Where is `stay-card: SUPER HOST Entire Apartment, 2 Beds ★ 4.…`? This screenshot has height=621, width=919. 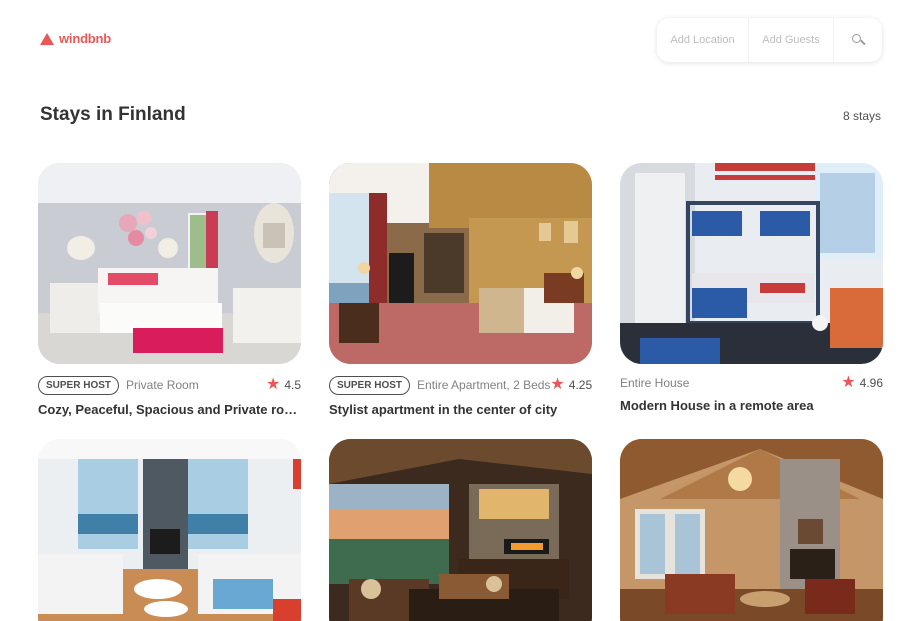 stay-card: SUPER HOST Entire Apartment, 2 Beds ★ 4.… is located at coordinates (460, 290).